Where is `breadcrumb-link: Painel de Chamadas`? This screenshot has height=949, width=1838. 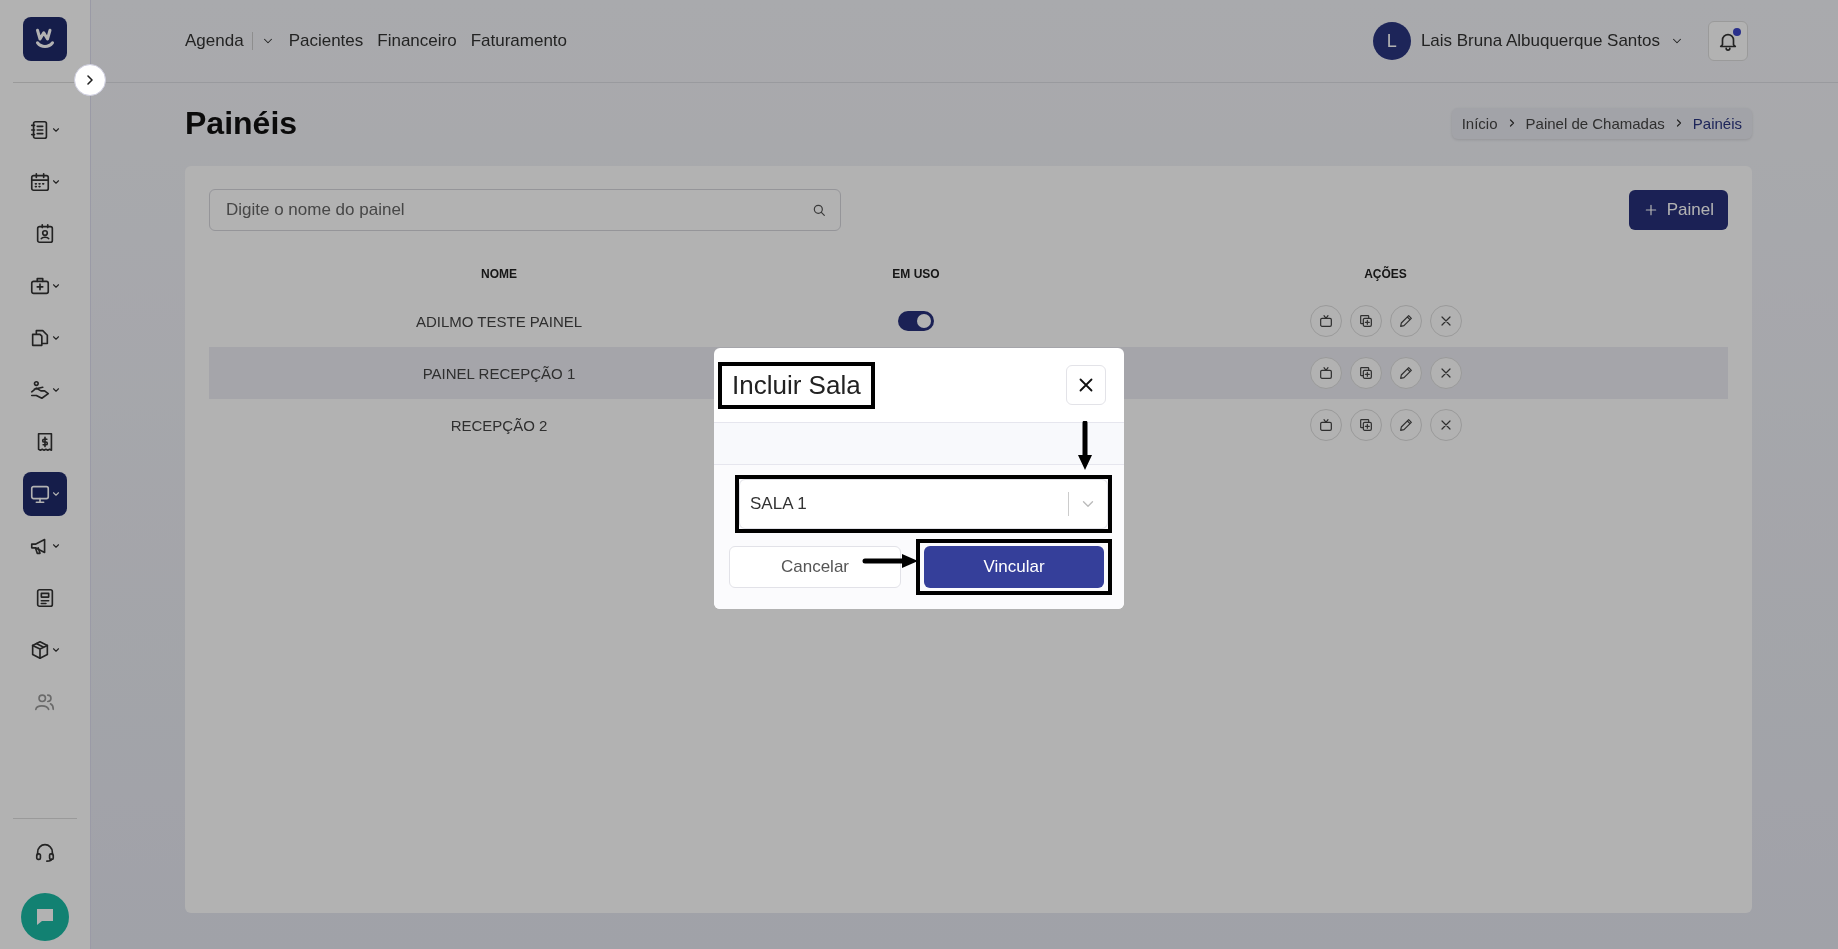 breadcrumb-link: Painel de Chamadas is located at coordinates (1595, 123).